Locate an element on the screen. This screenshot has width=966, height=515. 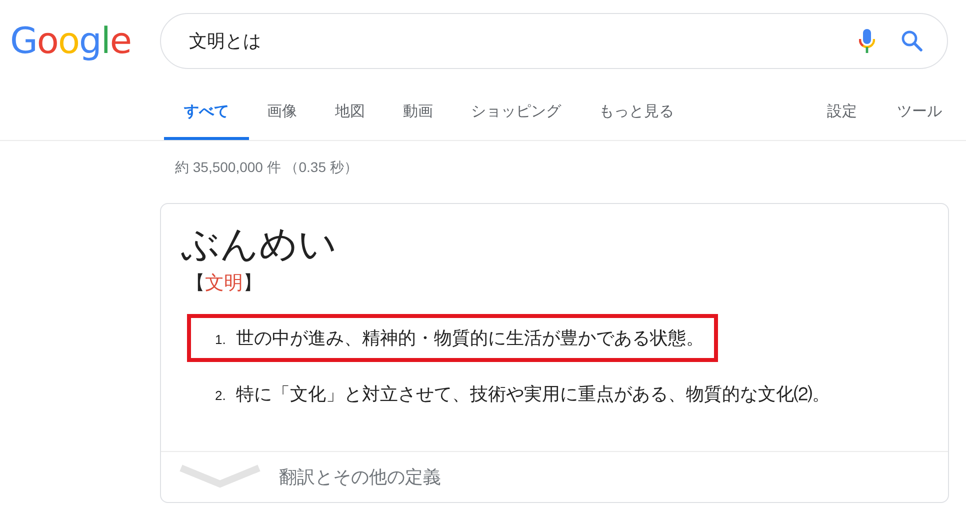
search-bar: 文明とは is located at coordinates (554, 41).